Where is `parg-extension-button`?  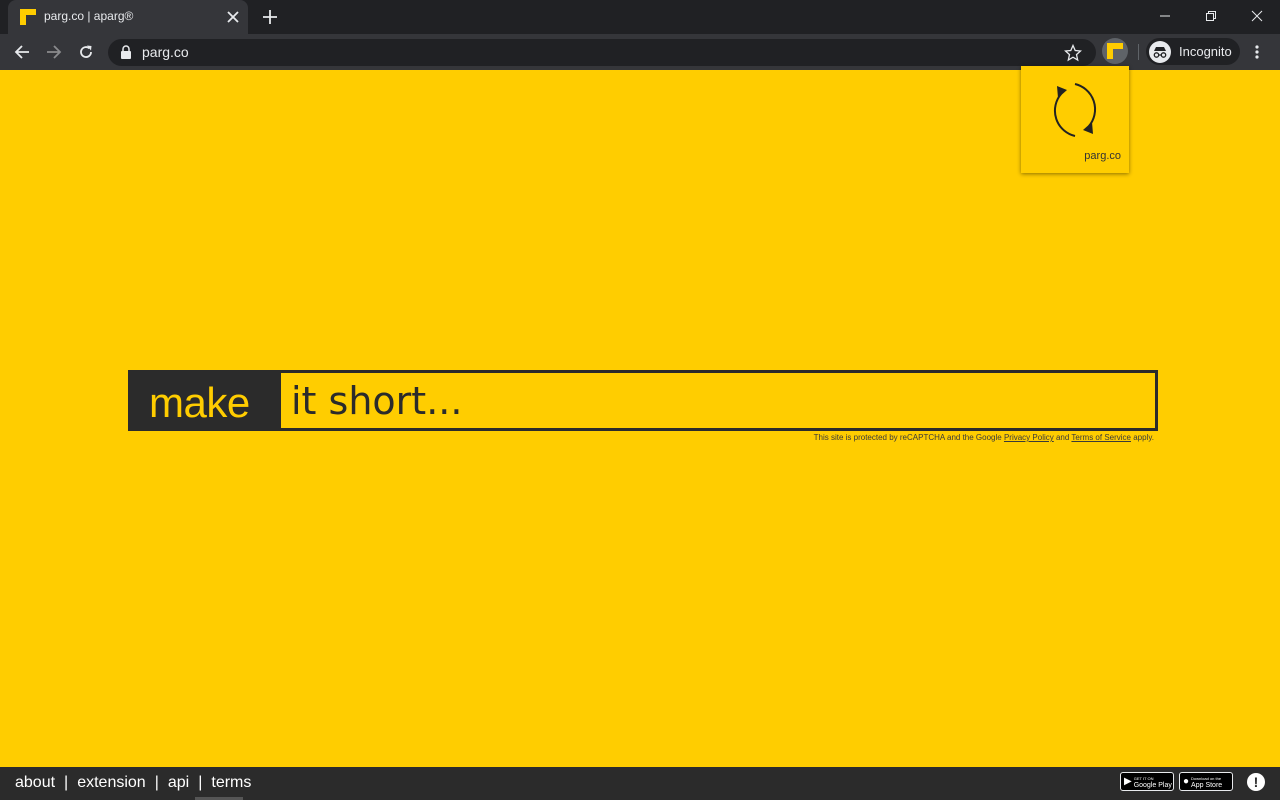
parg-extension-button is located at coordinates (1115, 51).